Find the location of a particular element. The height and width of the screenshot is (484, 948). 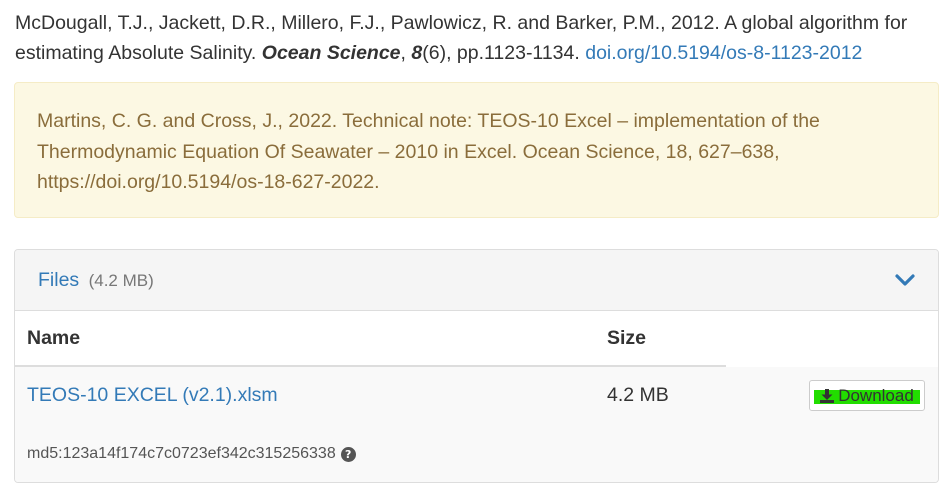

file-size: 4.2 MB is located at coordinates (638, 395).